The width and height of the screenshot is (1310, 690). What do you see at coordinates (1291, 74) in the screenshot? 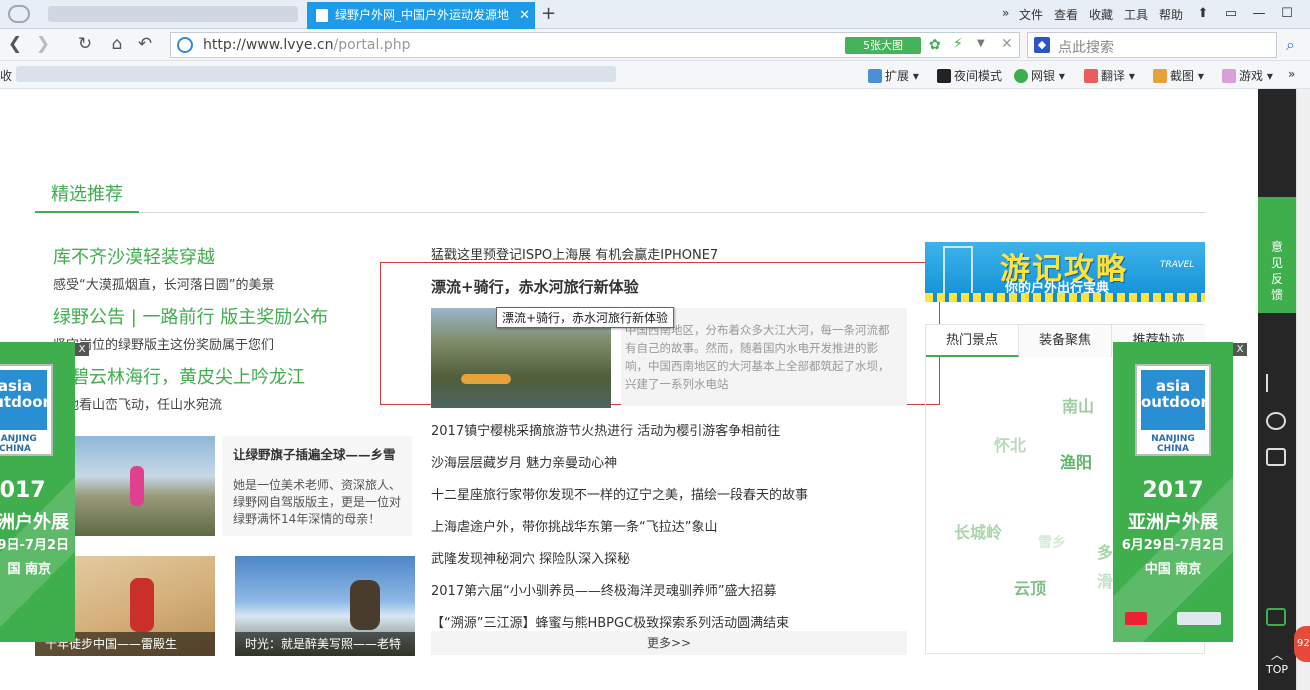
I see `toolbar-more: »` at bounding box center [1291, 74].